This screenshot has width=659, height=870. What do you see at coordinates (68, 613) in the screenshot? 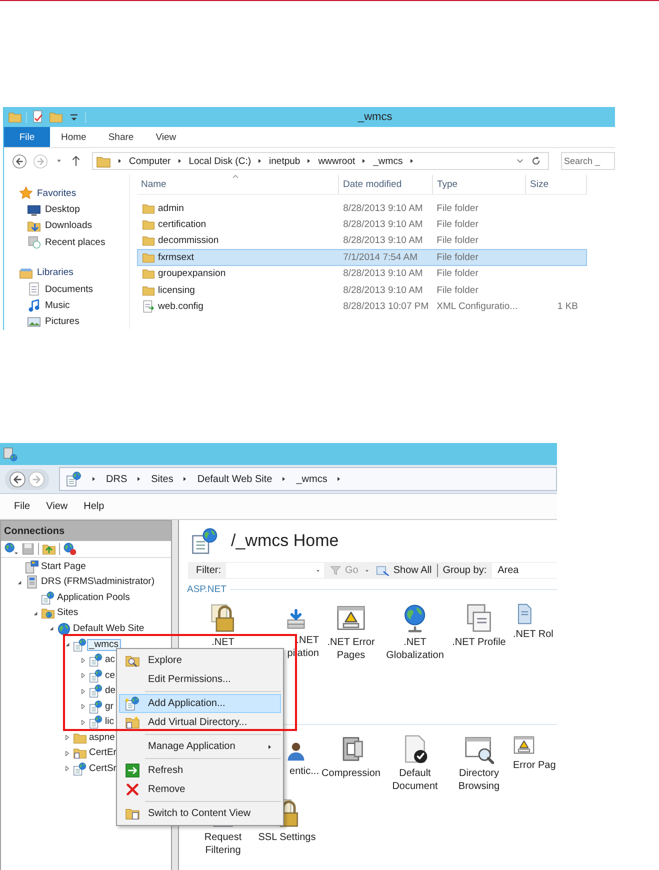
I see `tree-node: Sites` at bounding box center [68, 613].